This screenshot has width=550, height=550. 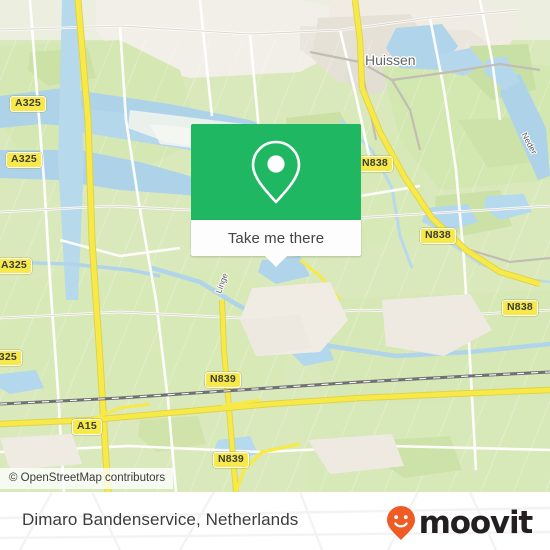 I want to click on road-shield-n839-1: N839, so click(x=223, y=380).